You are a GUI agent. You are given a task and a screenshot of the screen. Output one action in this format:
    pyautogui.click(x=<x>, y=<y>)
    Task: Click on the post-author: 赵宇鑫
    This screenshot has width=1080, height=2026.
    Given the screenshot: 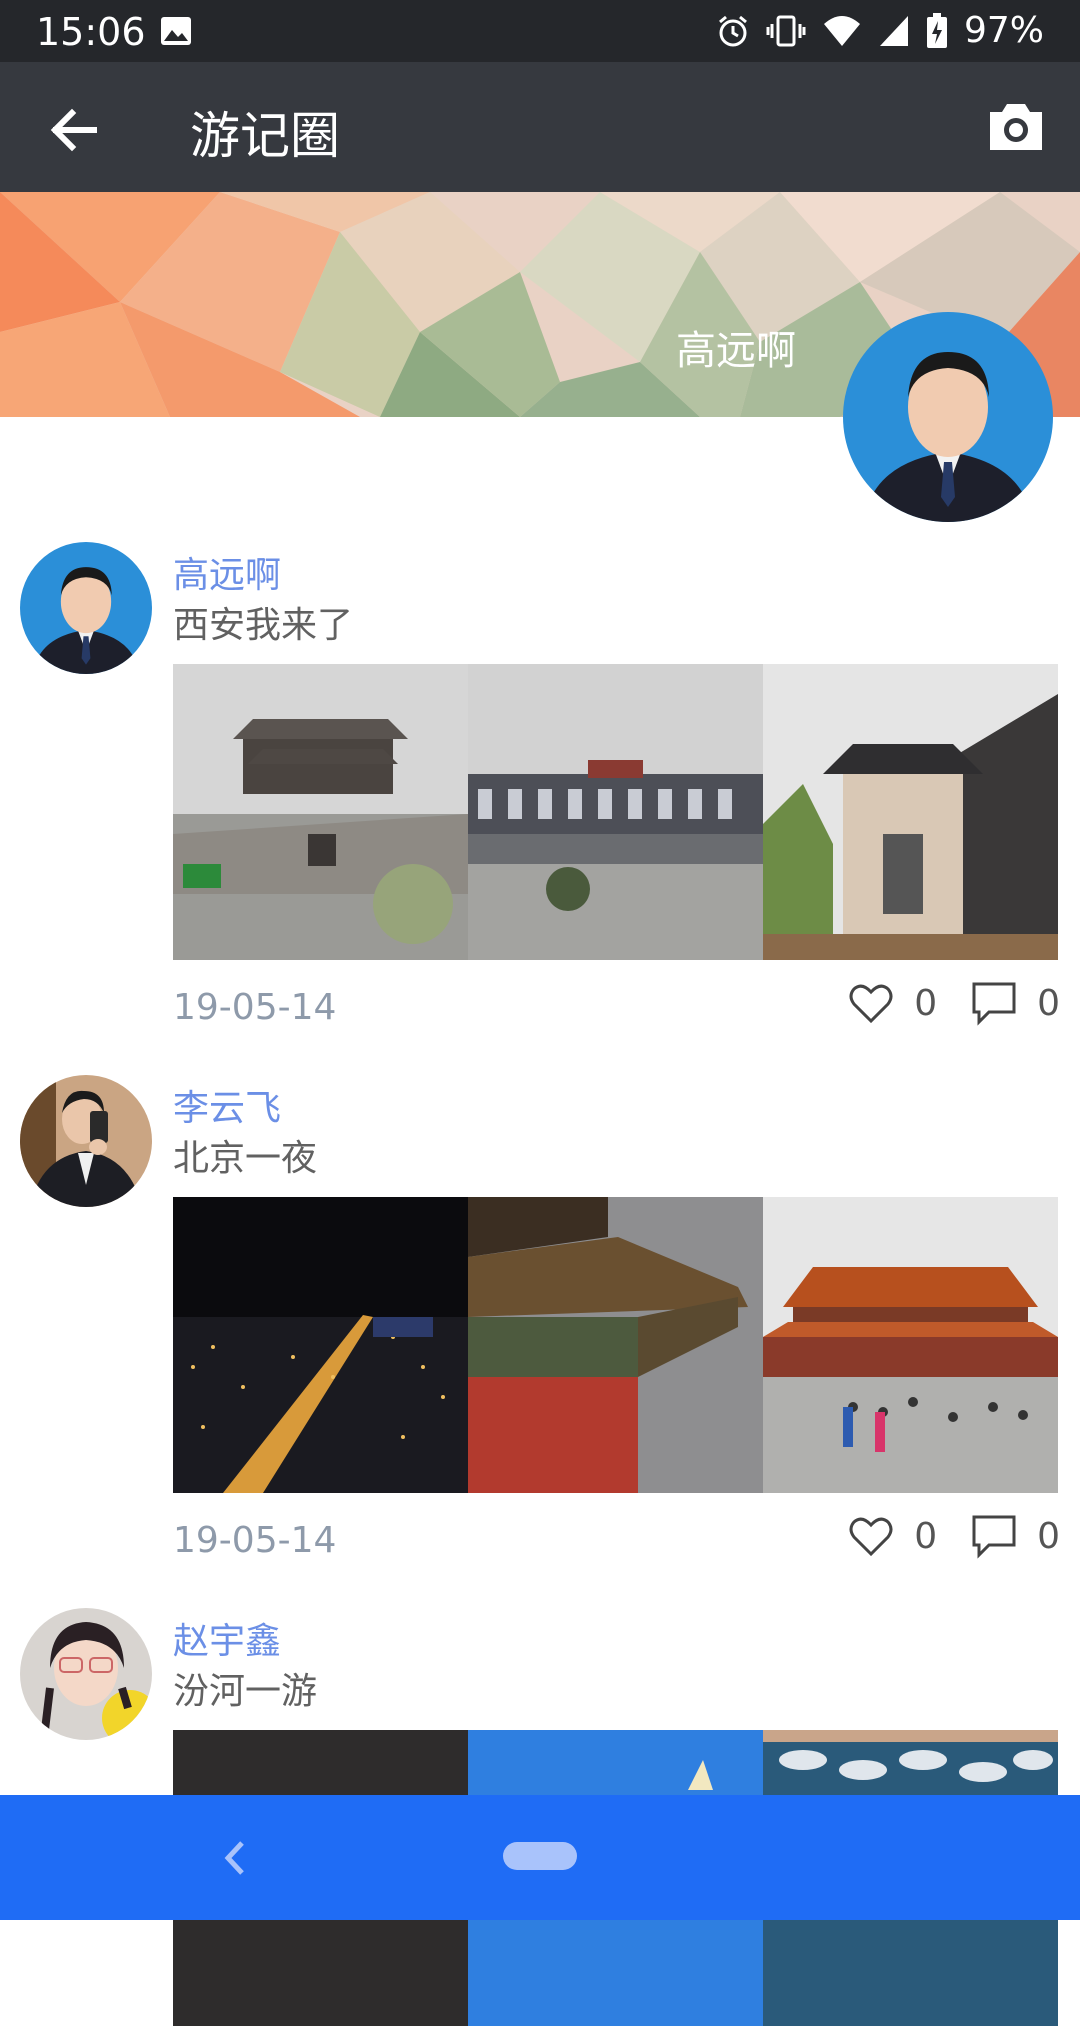 What is the action you would take?
    pyautogui.click(x=227, y=1638)
    